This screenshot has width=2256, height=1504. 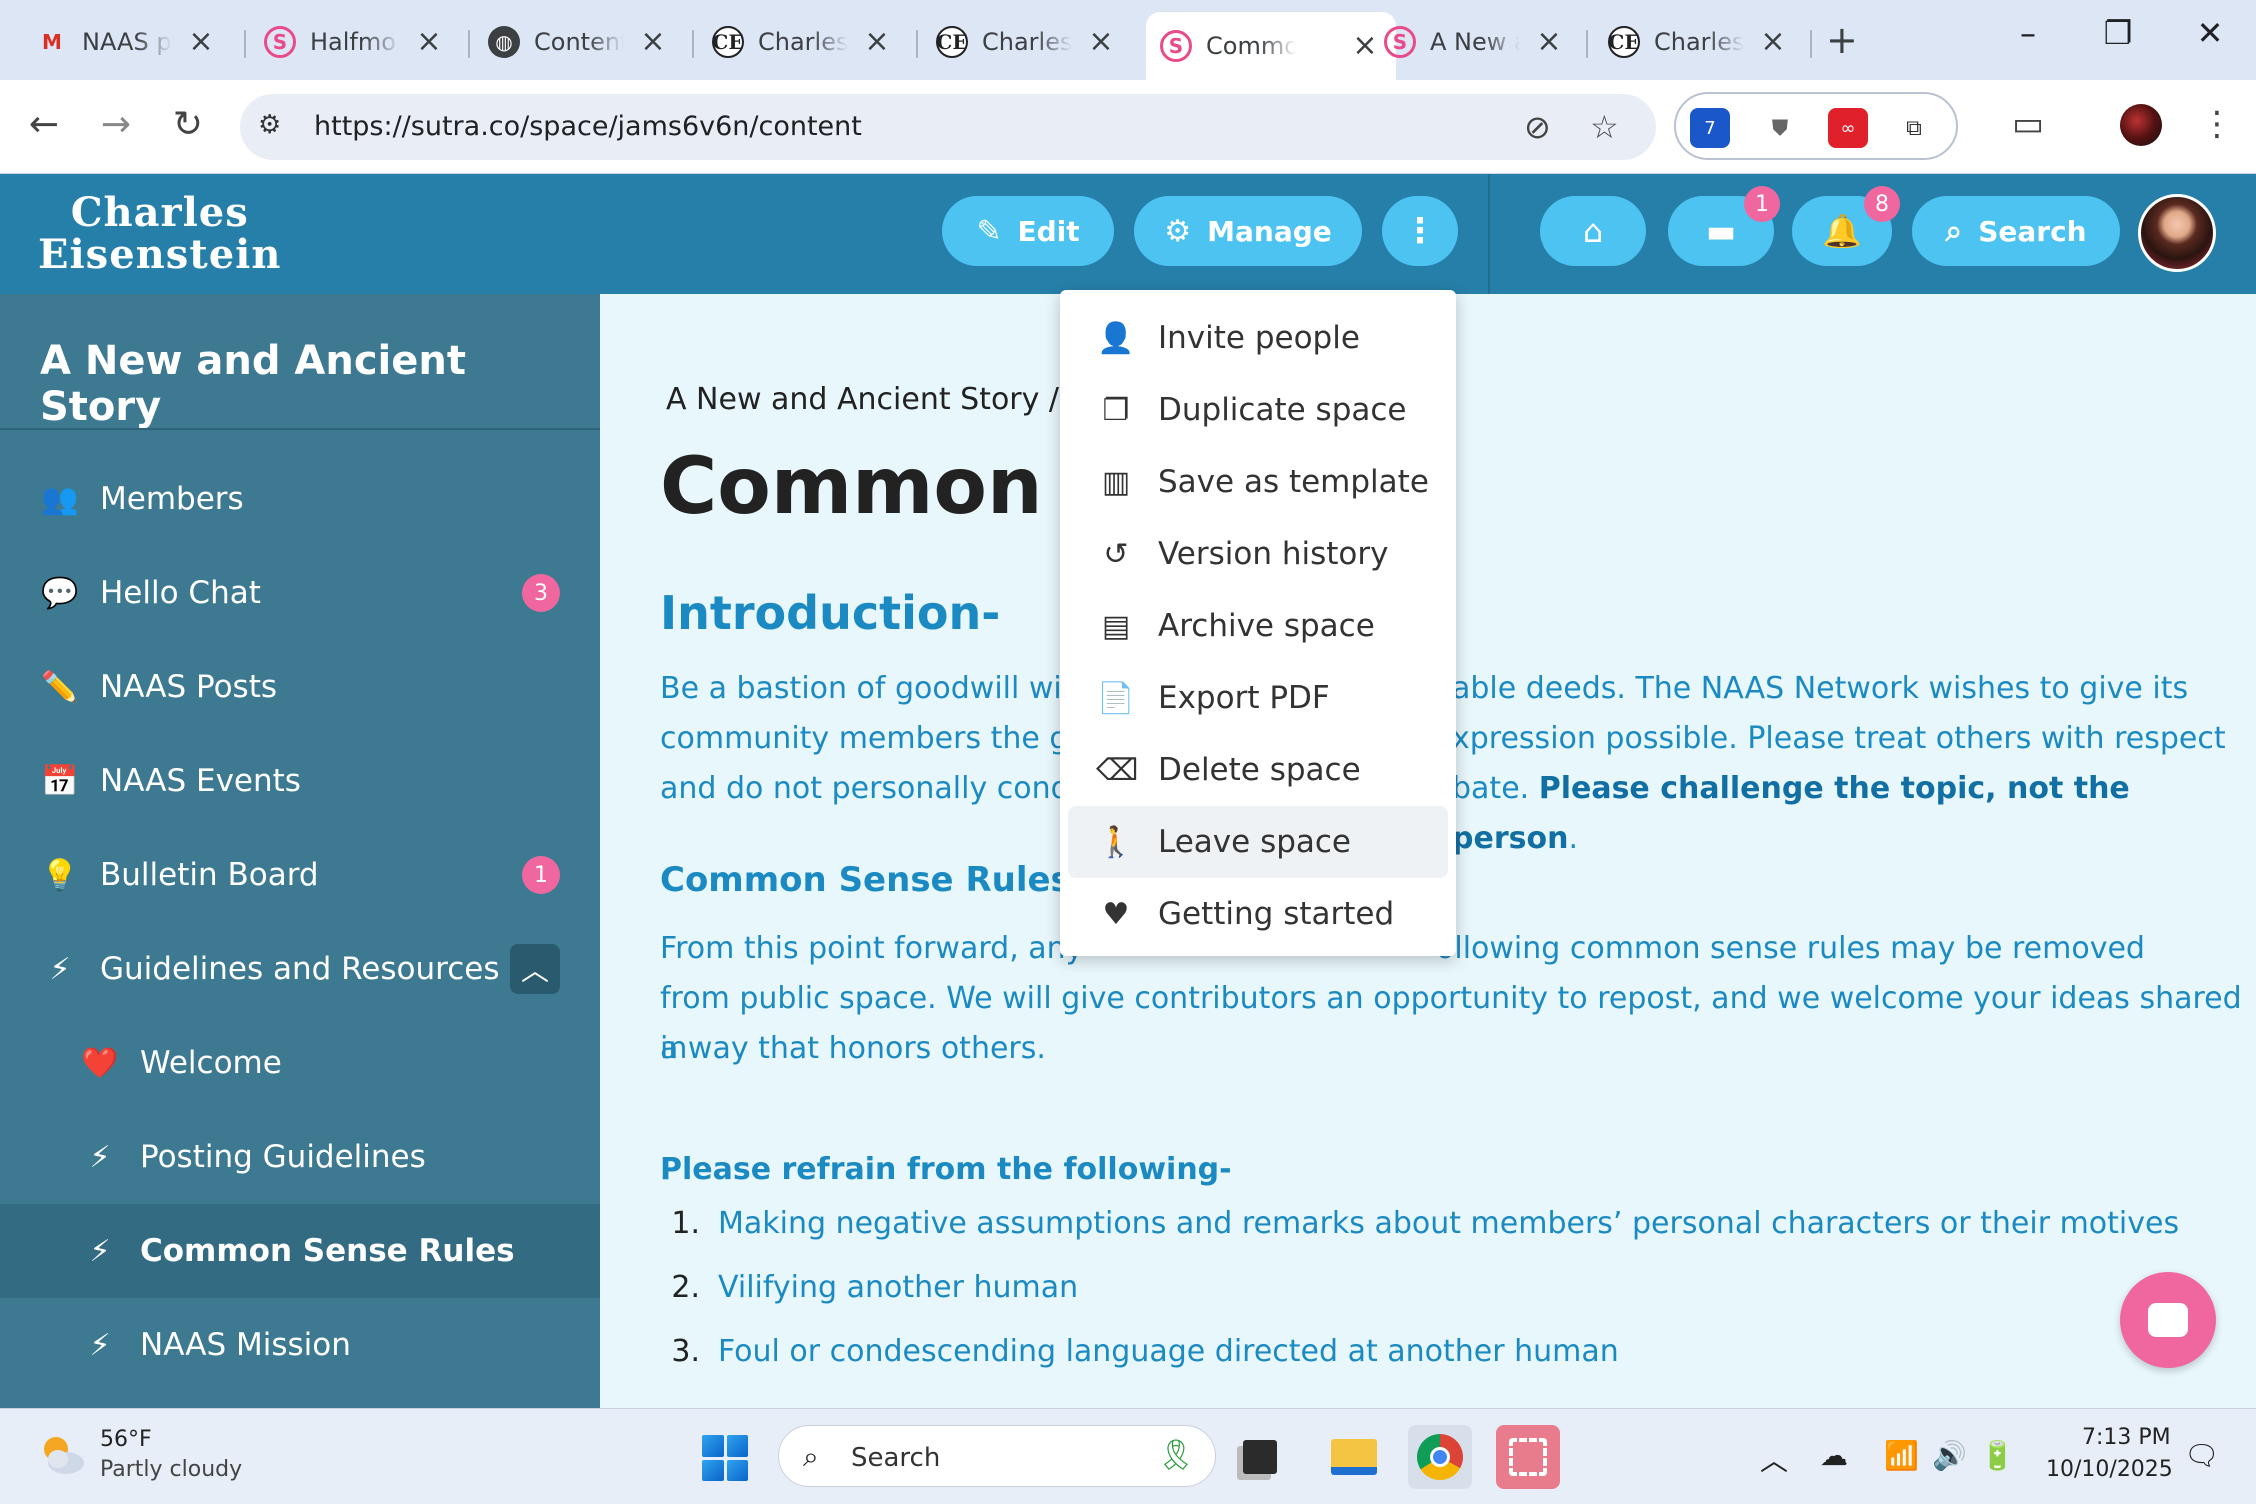 What do you see at coordinates (44, 124) in the screenshot?
I see `back-icon: ←` at bounding box center [44, 124].